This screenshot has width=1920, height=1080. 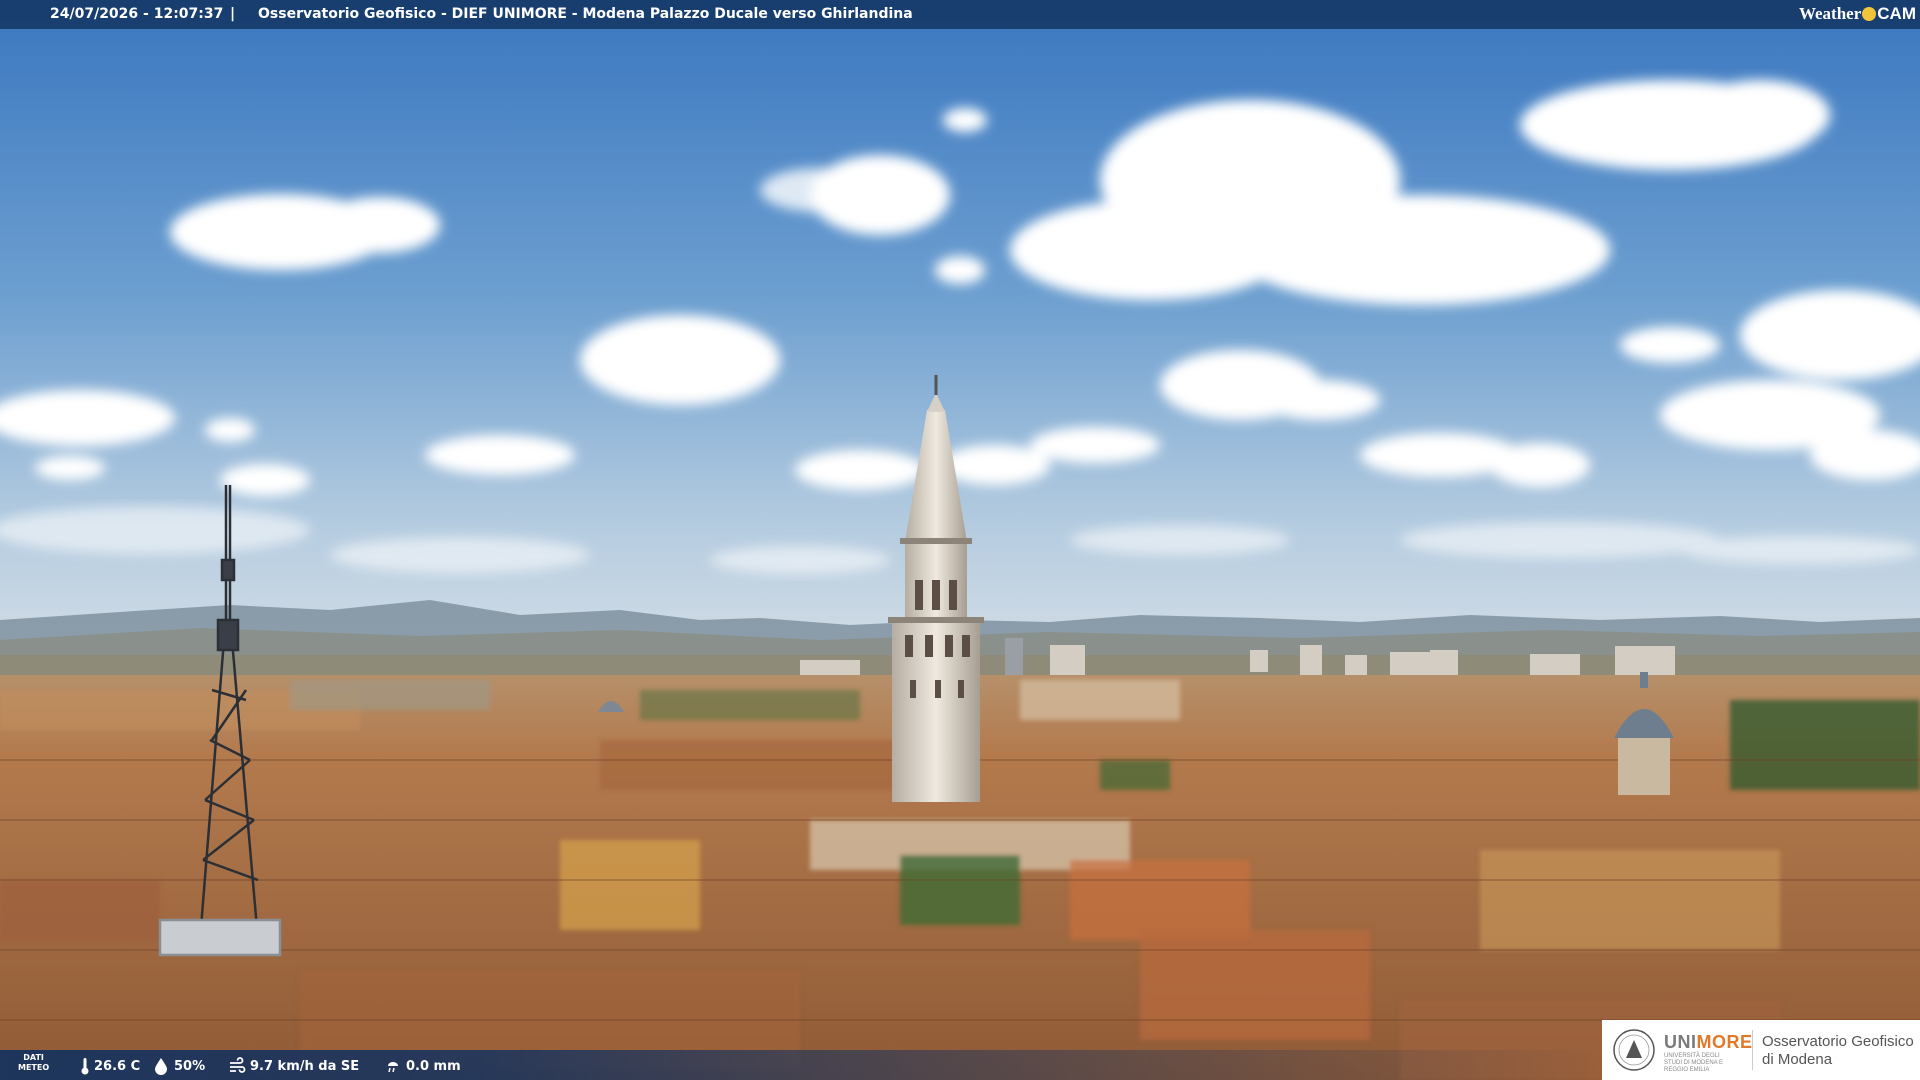 What do you see at coordinates (433, 1066) in the screenshot?
I see `rain-value: 0.0 mm` at bounding box center [433, 1066].